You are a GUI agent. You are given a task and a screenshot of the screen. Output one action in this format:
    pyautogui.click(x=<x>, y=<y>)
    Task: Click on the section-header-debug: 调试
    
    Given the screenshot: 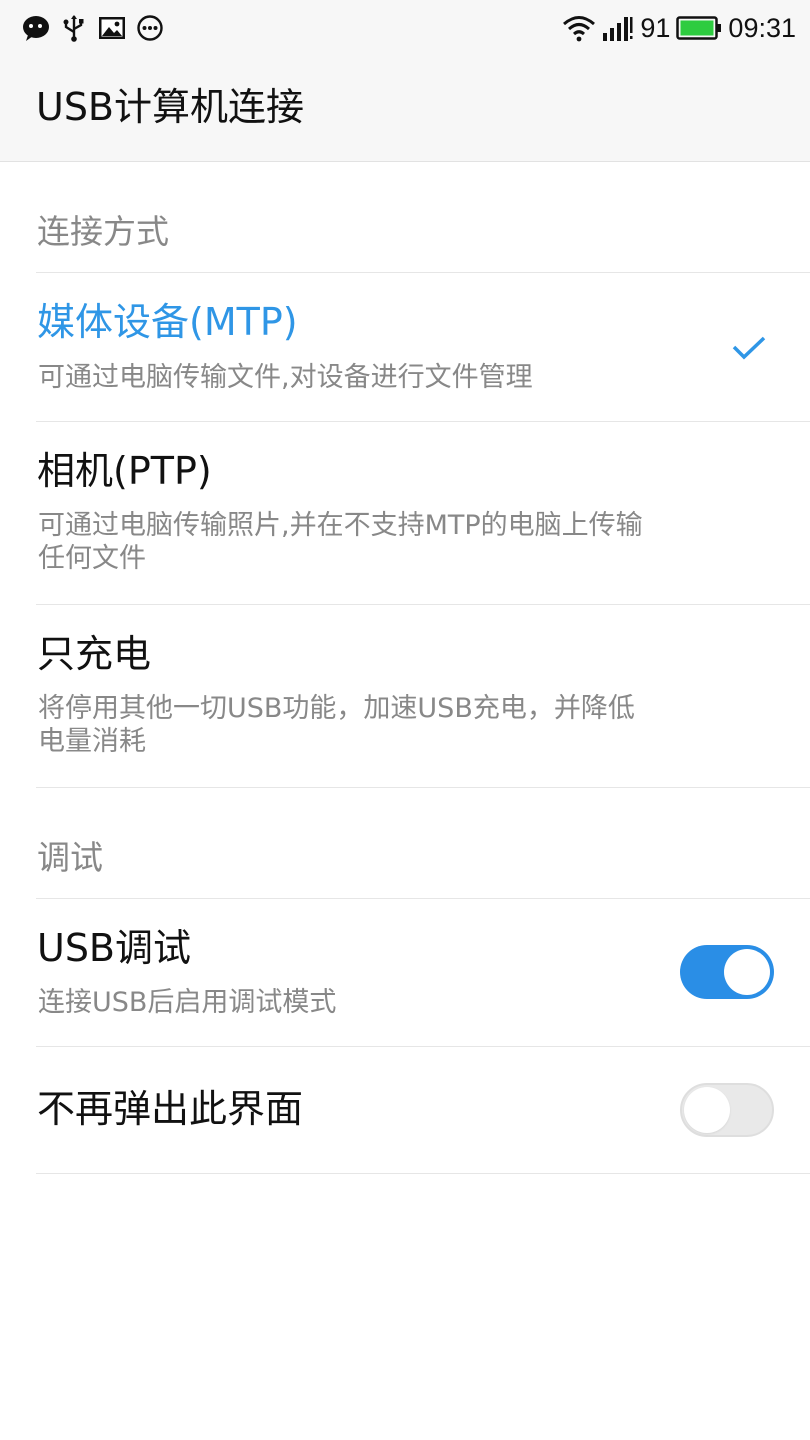 What is the action you would take?
    pyautogui.click(x=70, y=857)
    